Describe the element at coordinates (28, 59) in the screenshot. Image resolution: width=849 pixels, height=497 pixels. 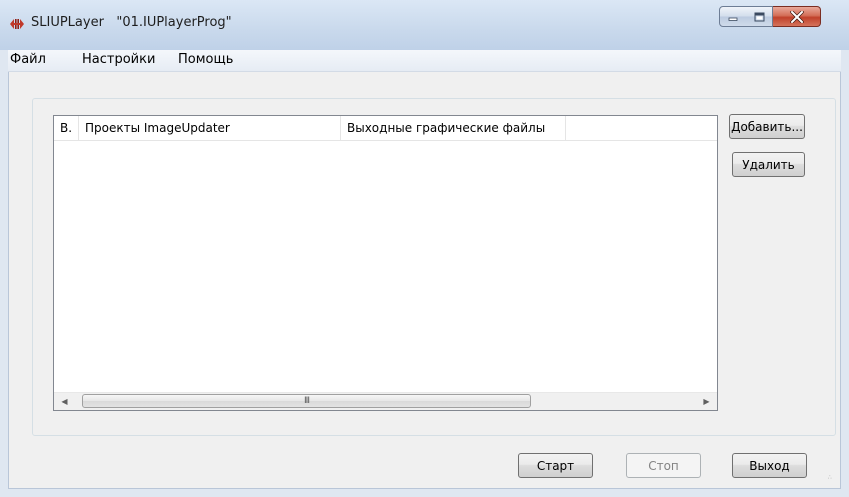
I see `menu-file: Файл` at that location.